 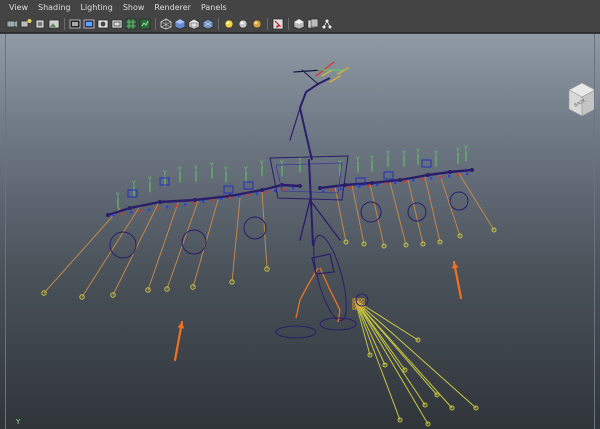 I want to click on film-gate-icon, so click(x=75, y=24).